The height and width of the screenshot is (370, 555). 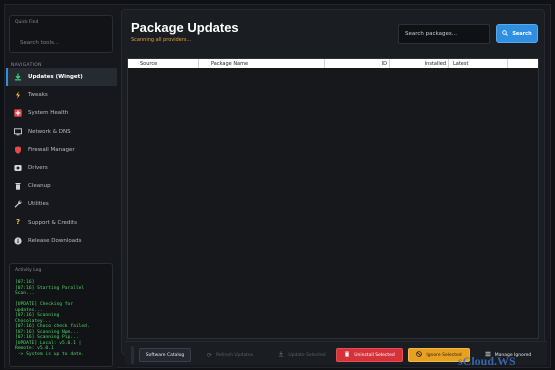 What do you see at coordinates (444, 34) in the screenshot?
I see `search-input` at bounding box center [444, 34].